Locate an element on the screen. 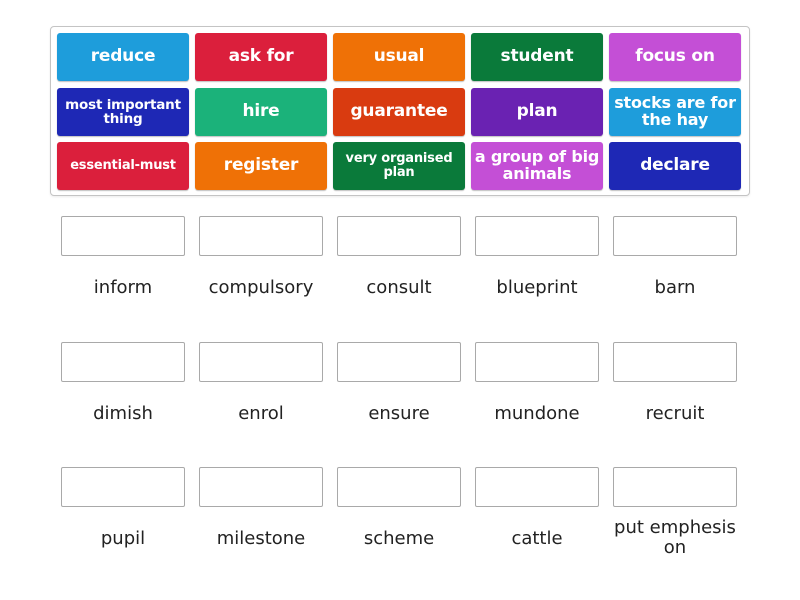  tile-label: a group of big animals is located at coordinates (537, 165).